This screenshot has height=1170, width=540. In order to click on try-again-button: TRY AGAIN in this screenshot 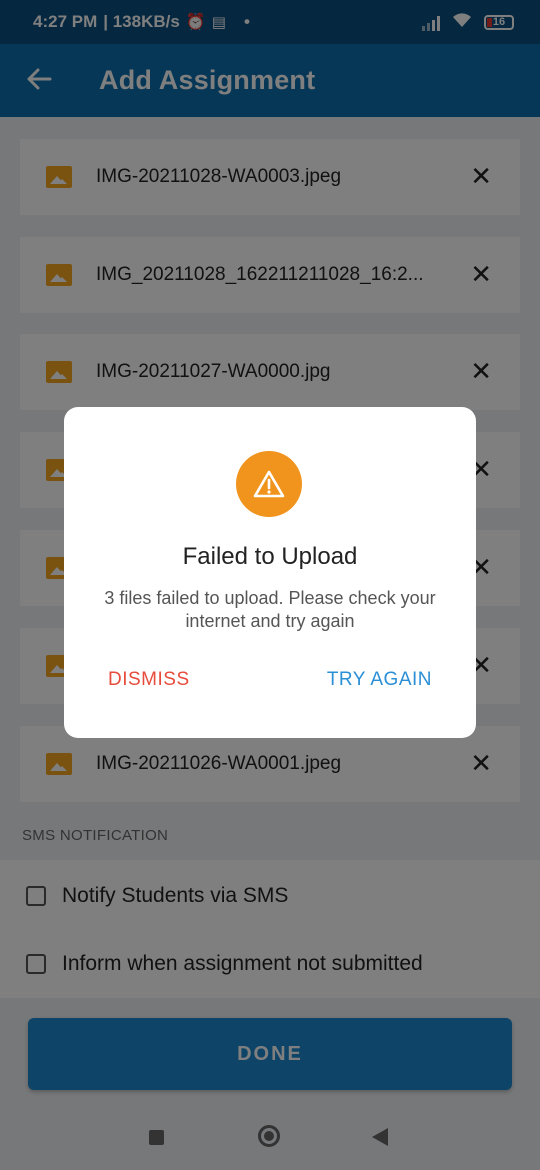, I will do `click(379, 680)`.